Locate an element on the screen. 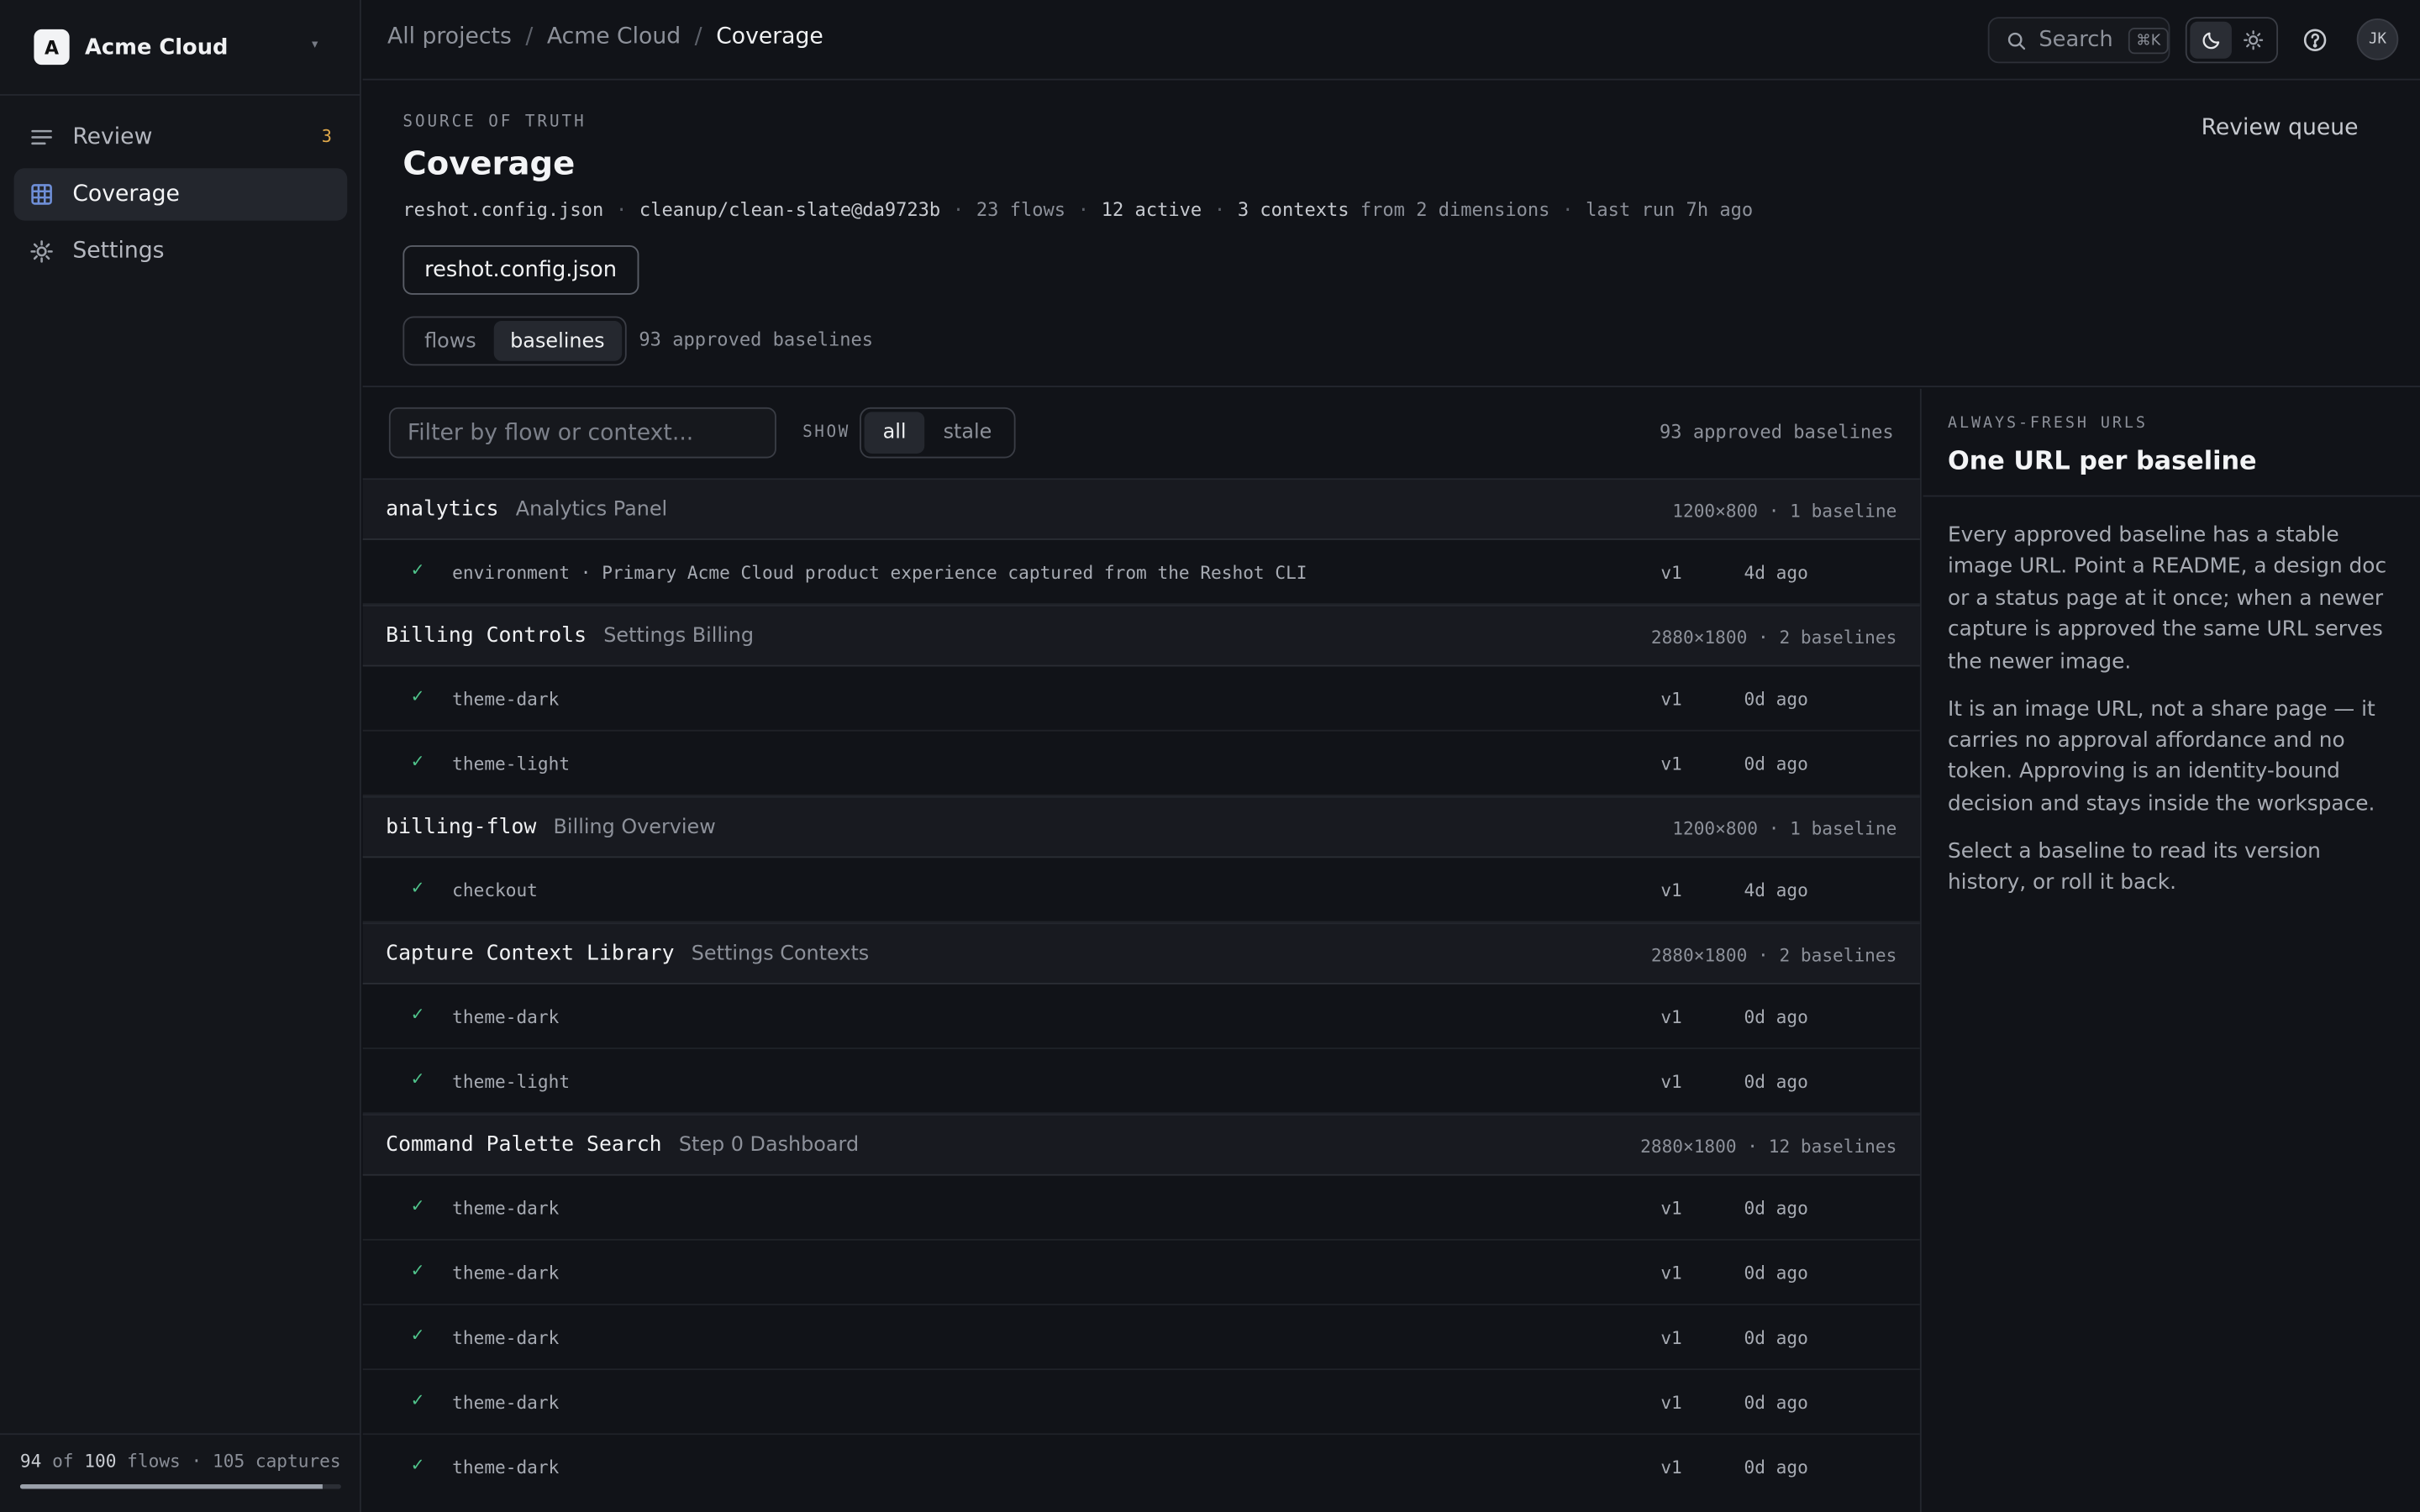 This screenshot has height=1512, width=2420. sidebar-footer: 94 of 100 flows · 105 captures is located at coordinates (180, 1472).